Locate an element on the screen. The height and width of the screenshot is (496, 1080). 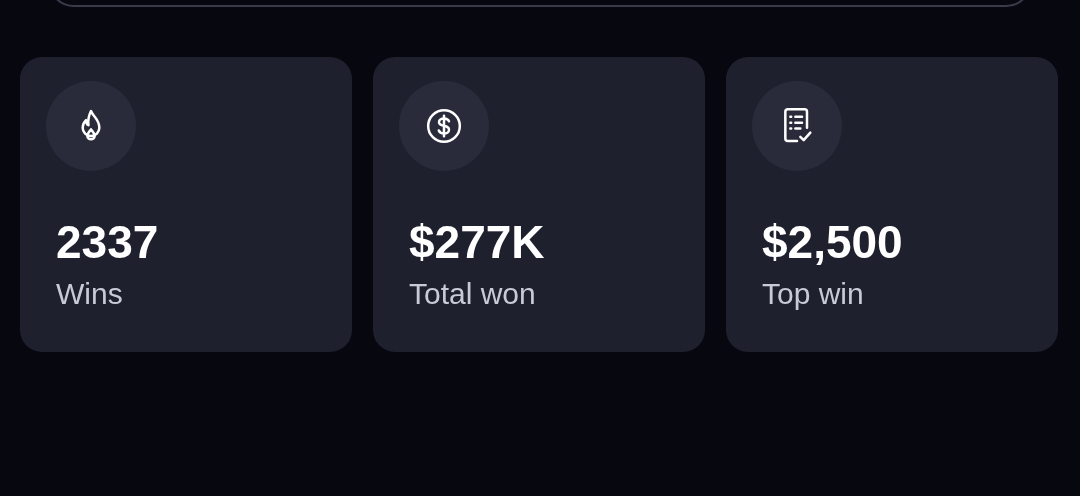
stat-value: 2337 is located at coordinates (107, 242).